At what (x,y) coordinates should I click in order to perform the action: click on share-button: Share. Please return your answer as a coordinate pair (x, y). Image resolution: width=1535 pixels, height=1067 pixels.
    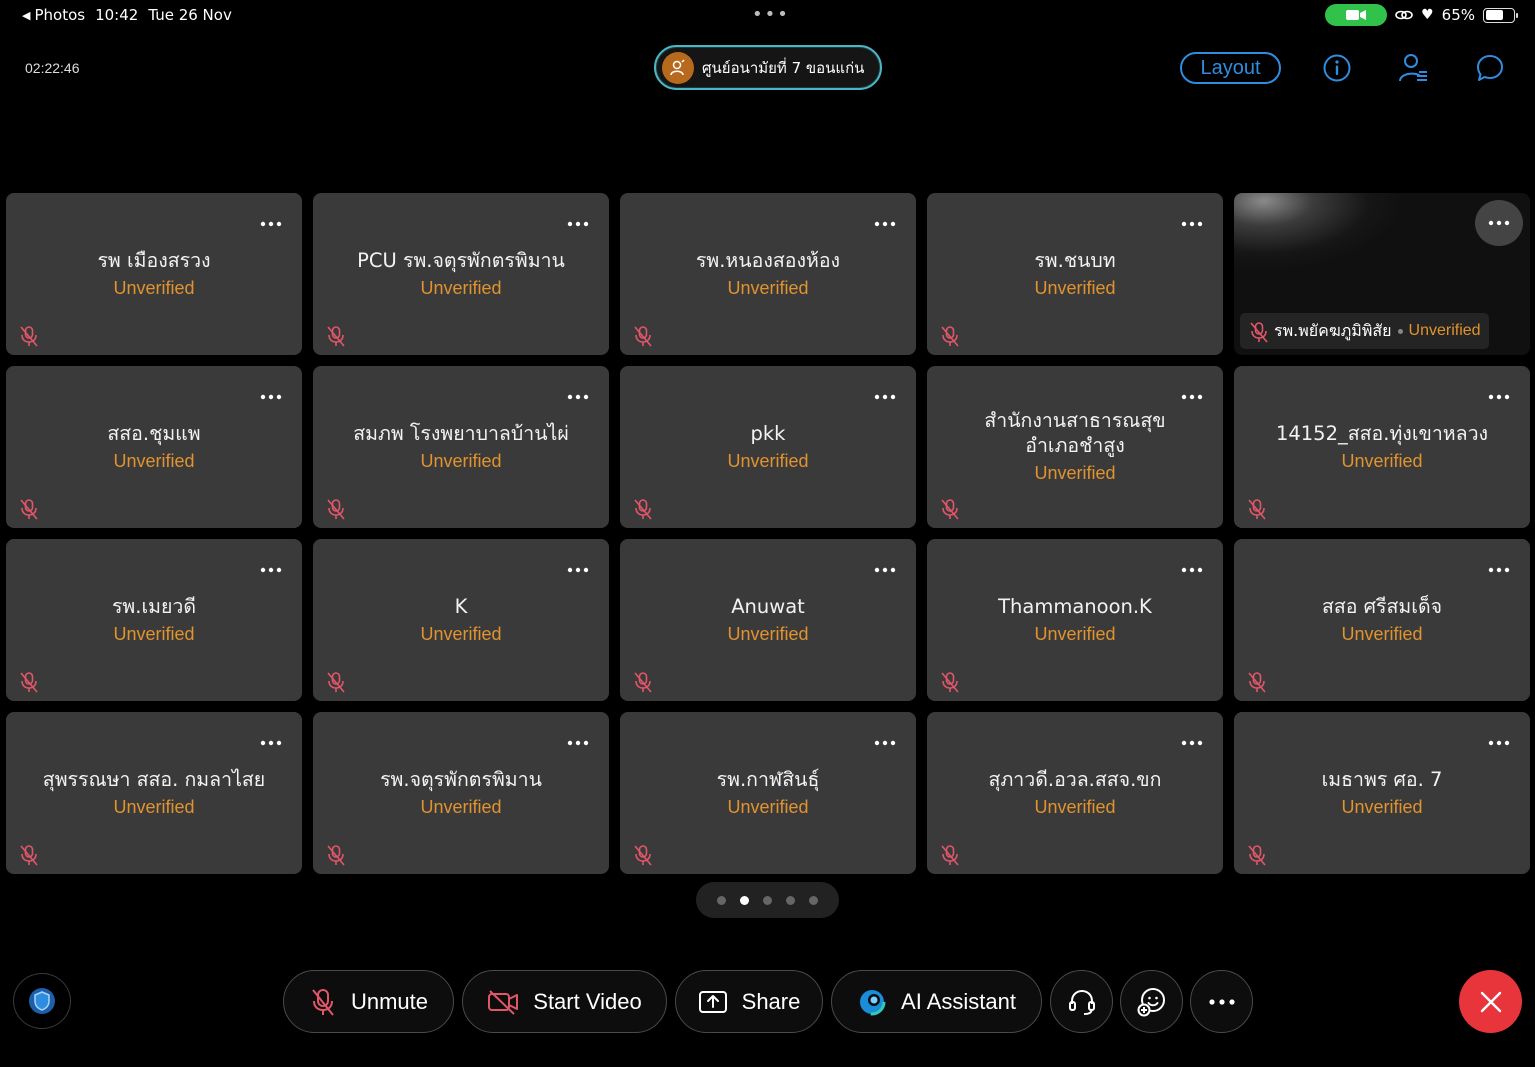
    Looking at the image, I should click on (749, 1001).